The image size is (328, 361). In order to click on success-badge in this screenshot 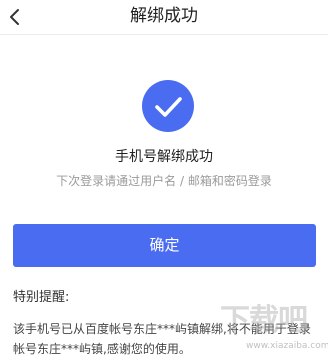, I will do `click(168, 106)`.